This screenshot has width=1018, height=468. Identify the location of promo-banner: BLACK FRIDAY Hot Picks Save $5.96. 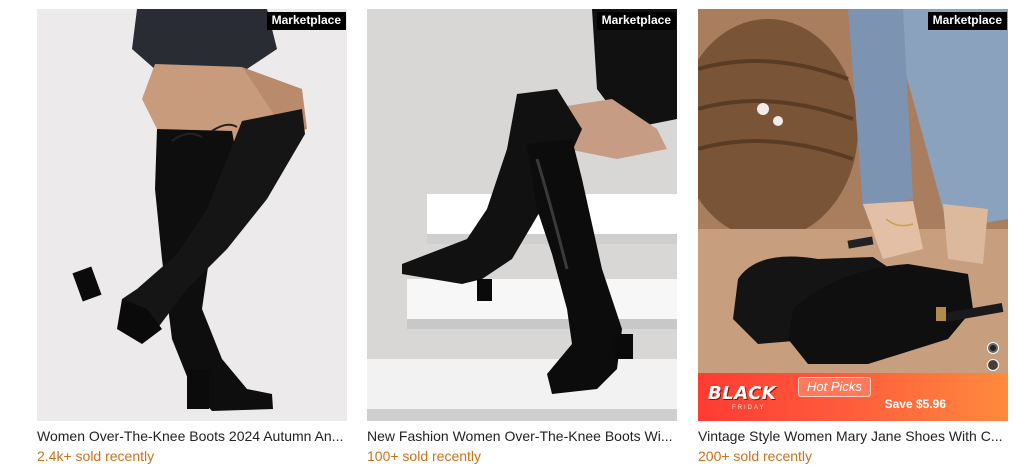
(853, 397).